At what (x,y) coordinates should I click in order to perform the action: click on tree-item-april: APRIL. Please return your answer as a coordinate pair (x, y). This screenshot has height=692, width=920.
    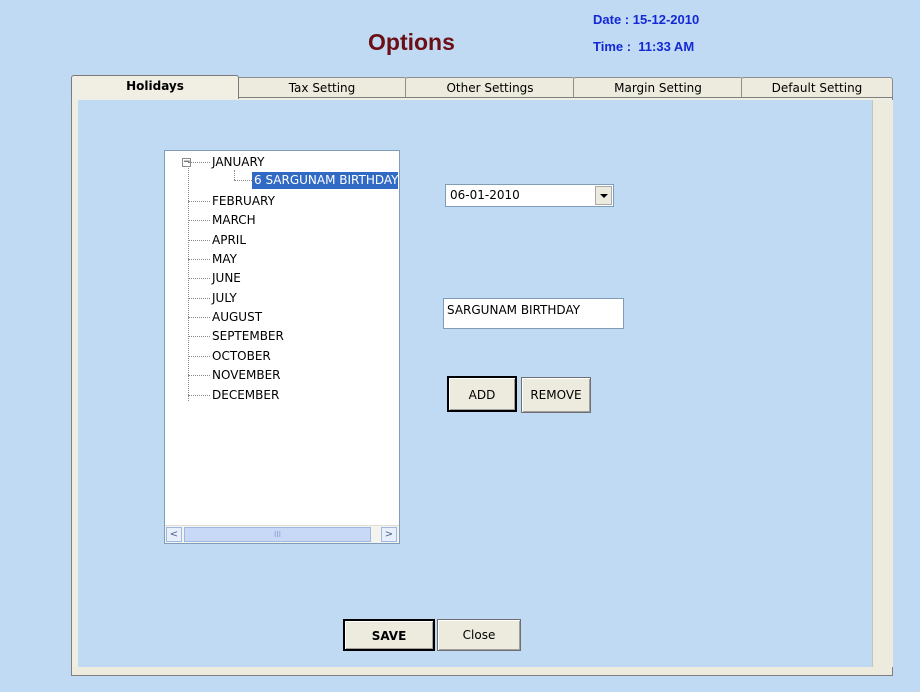
    Looking at the image, I should click on (217, 240).